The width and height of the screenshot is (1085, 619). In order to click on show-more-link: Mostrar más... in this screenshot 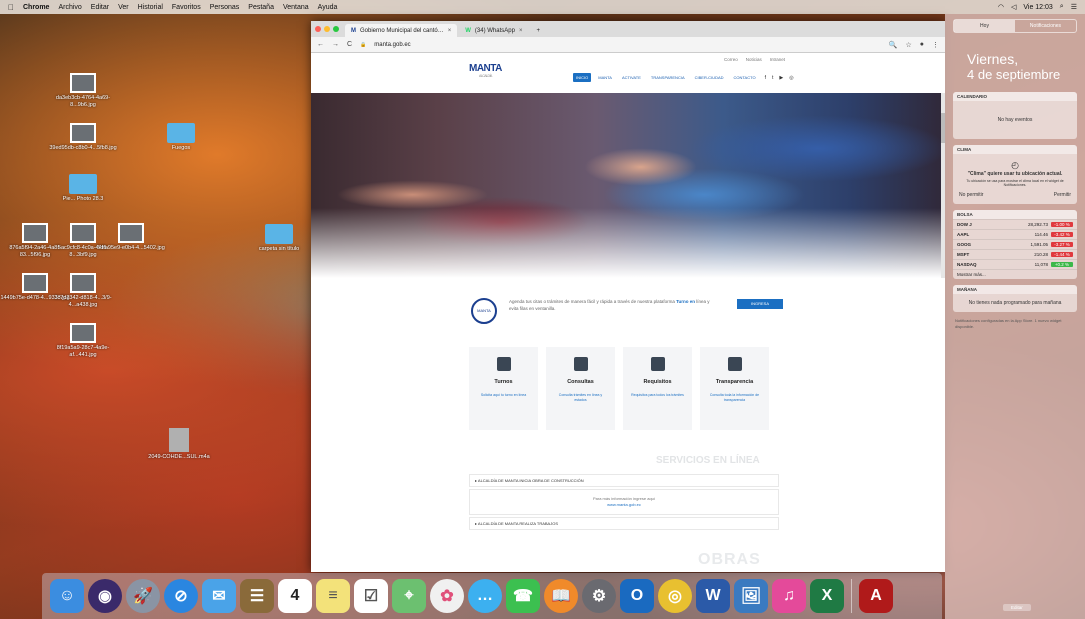, I will do `click(1015, 274)`.